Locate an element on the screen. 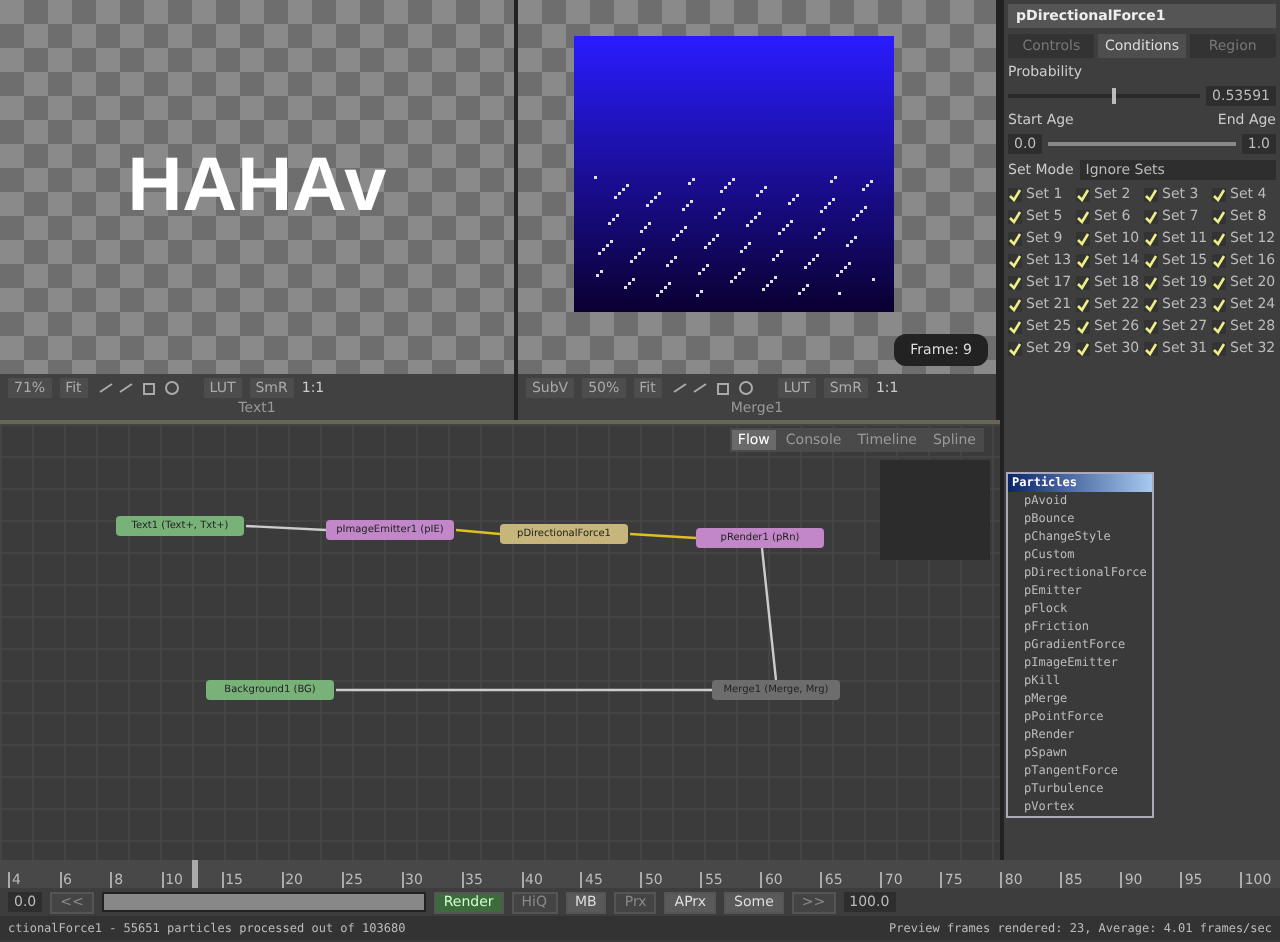 Image resolution: width=1280 pixels, height=942 pixels. range-slider is located at coordinates (263, 902).